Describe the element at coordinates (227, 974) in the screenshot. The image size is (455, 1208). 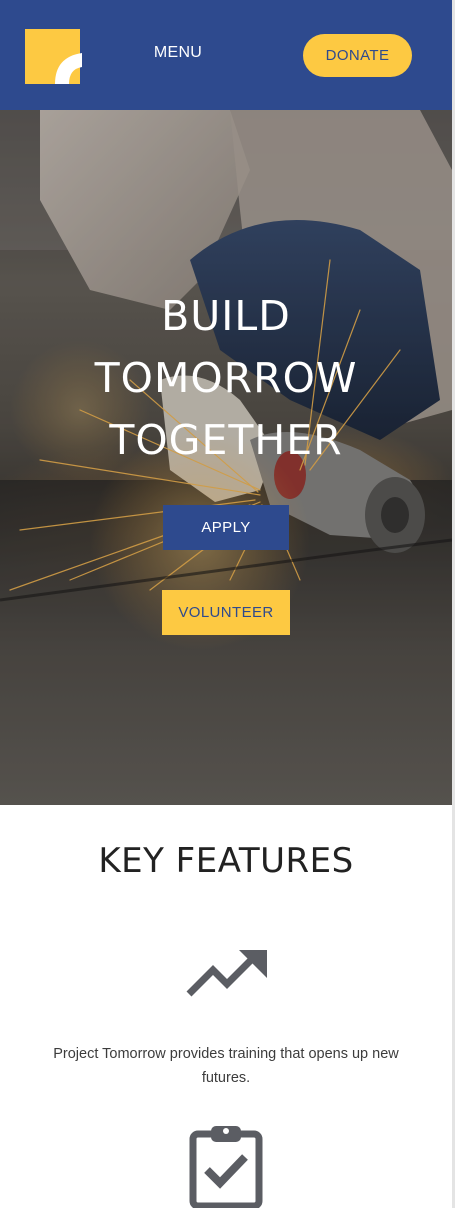
I see `trending-up-icon` at that location.